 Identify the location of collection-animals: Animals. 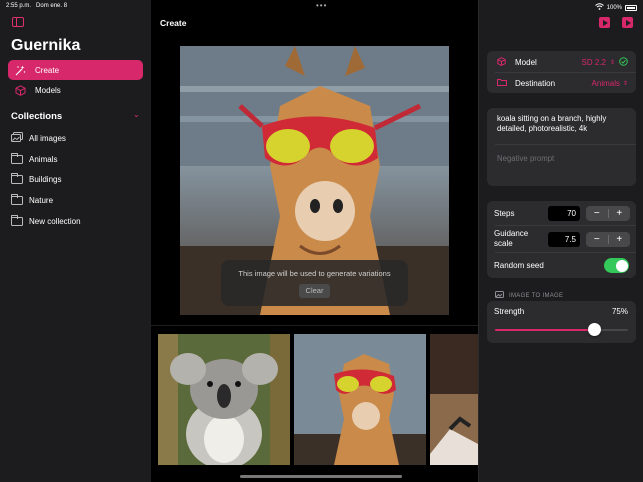
(34, 159).